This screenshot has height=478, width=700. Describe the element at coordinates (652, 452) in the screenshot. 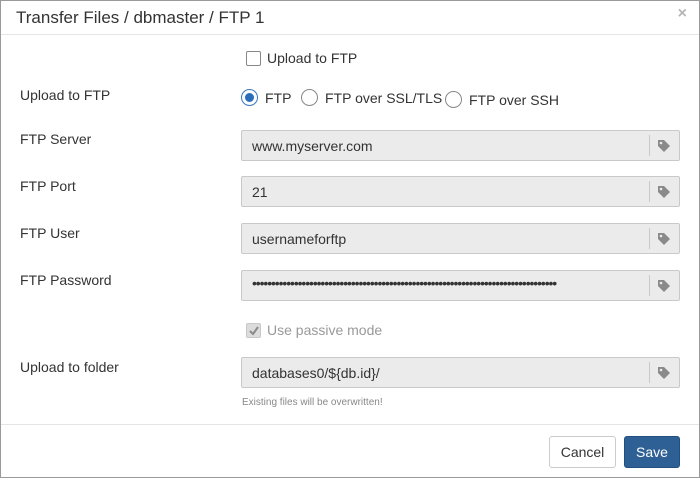

I see `save-button: Save` at that location.